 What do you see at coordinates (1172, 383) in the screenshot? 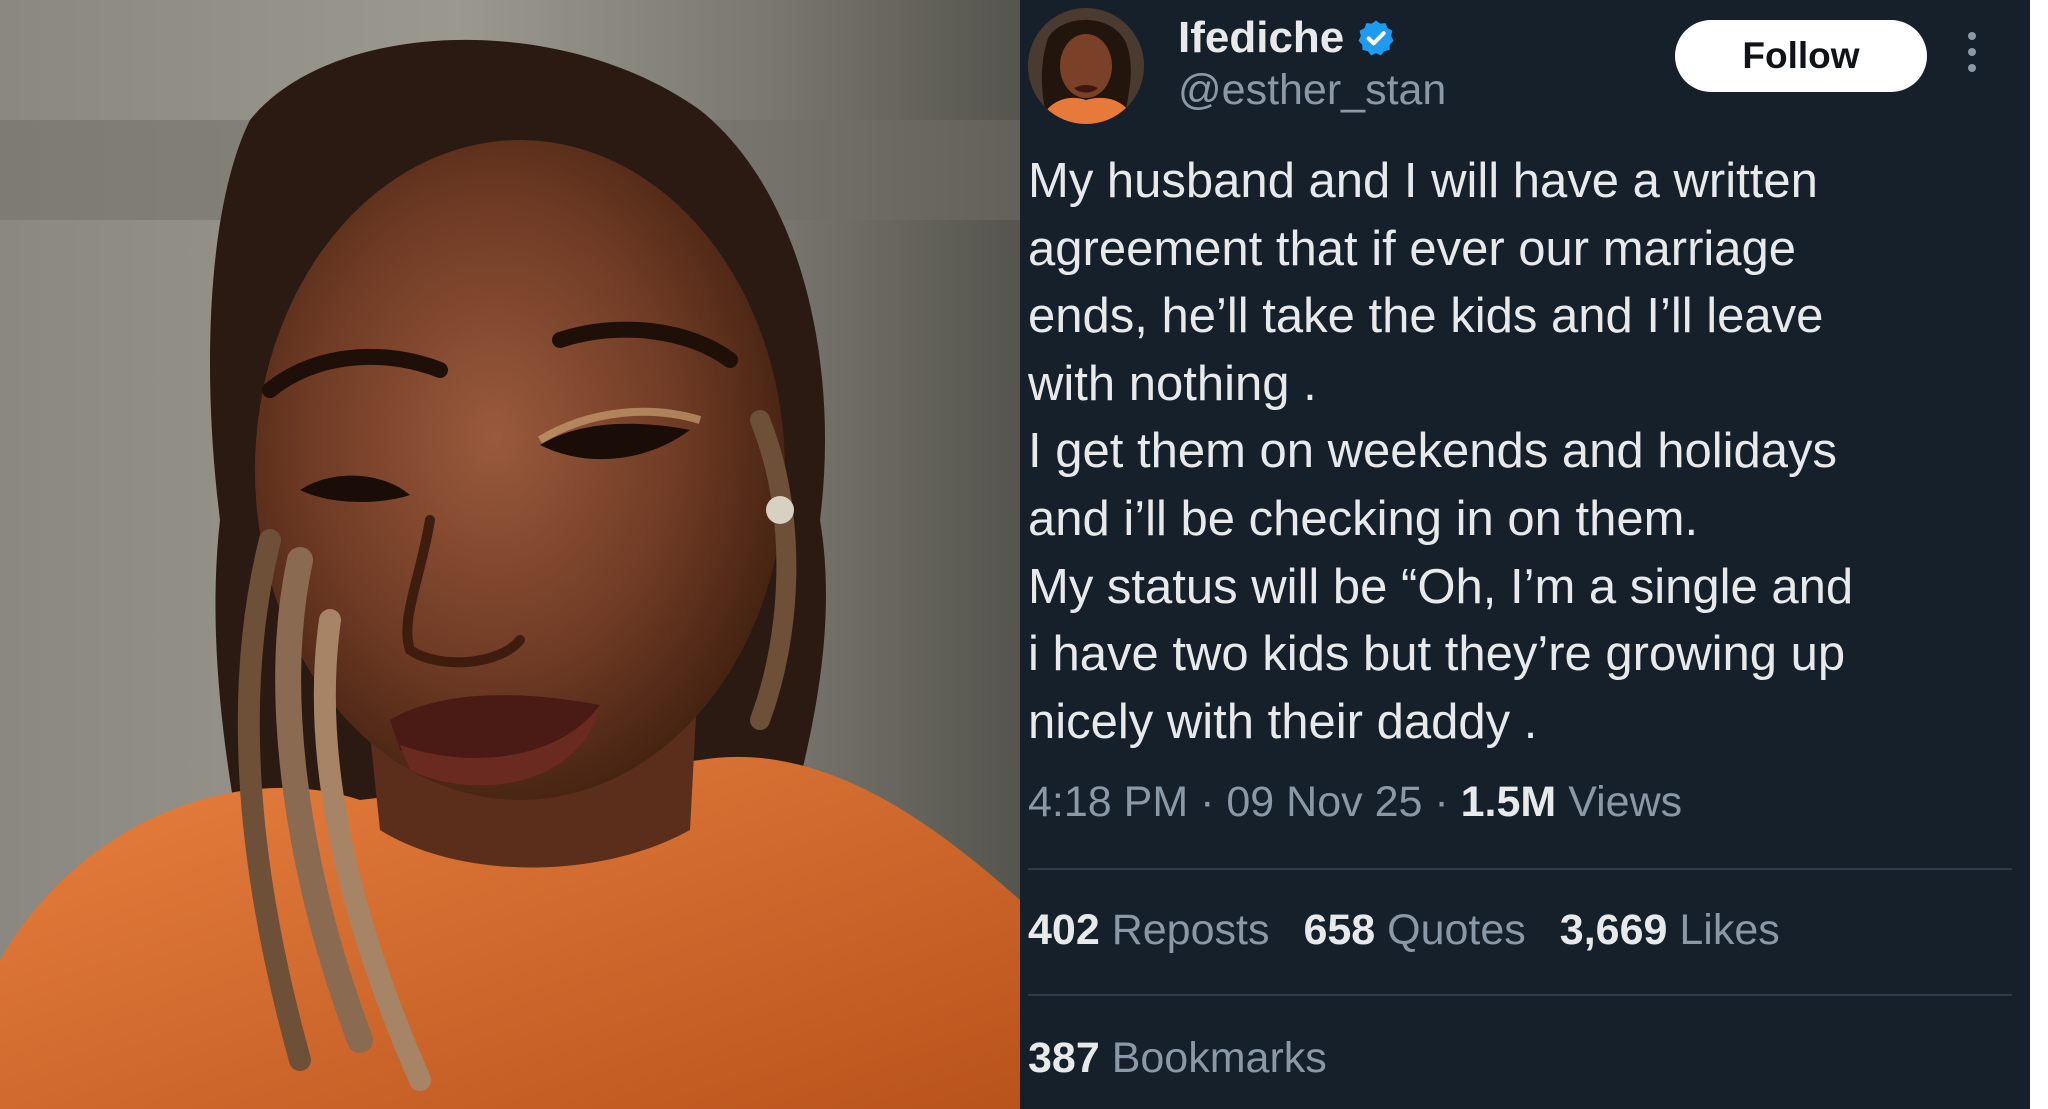
I see `tweet-text-line: with nothing .` at bounding box center [1172, 383].